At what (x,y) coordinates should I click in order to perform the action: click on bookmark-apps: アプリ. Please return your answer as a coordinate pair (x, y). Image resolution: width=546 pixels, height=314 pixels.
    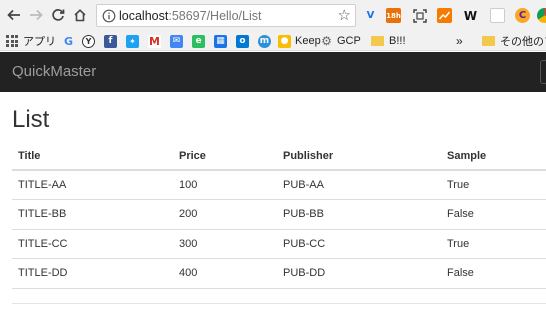
    Looking at the image, I should click on (31, 41).